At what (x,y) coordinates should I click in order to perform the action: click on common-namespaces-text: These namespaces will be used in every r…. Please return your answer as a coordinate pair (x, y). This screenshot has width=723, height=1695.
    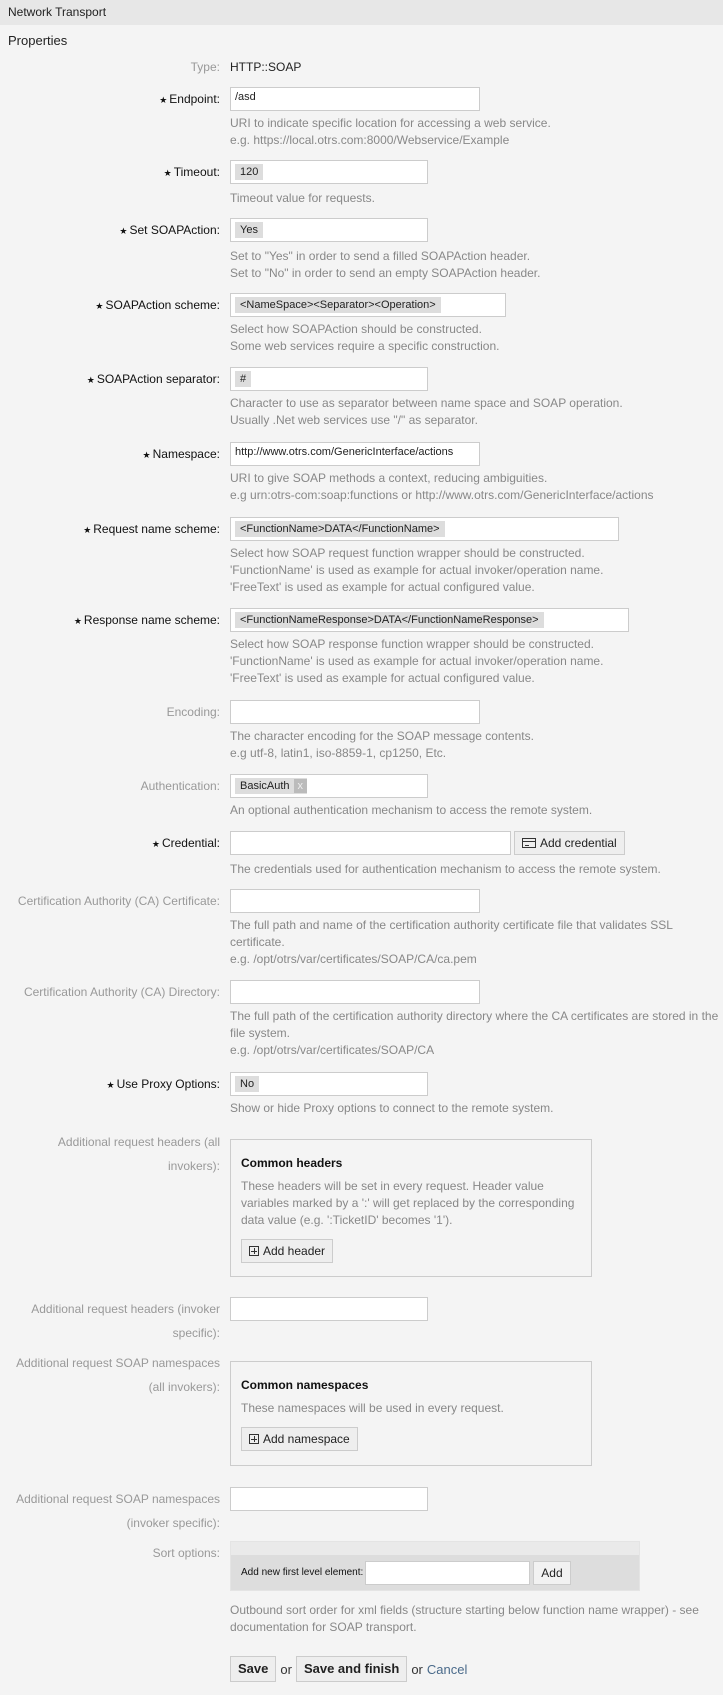
    Looking at the image, I should click on (372, 1408).